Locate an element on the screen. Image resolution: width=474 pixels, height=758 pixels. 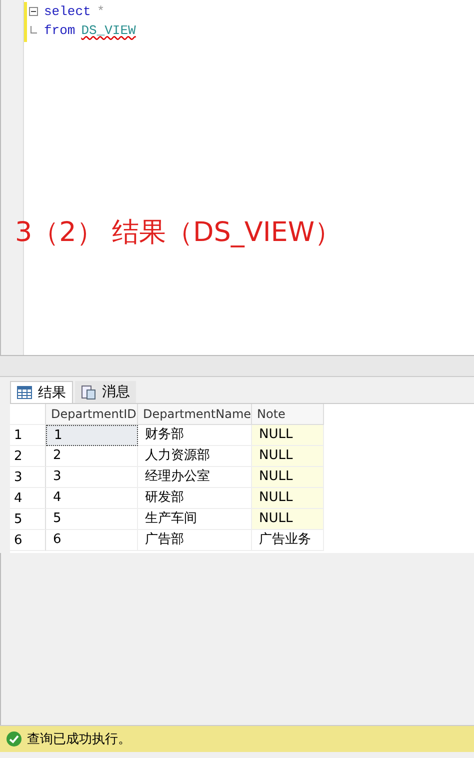
table-cell: 4 is located at coordinates (92, 498).